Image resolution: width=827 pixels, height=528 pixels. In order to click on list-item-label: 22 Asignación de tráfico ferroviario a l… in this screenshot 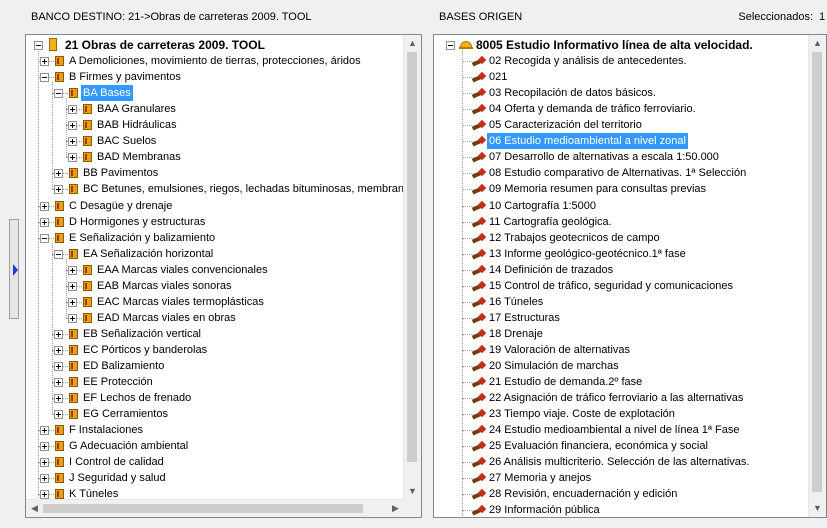, I will do `click(616, 398)`.